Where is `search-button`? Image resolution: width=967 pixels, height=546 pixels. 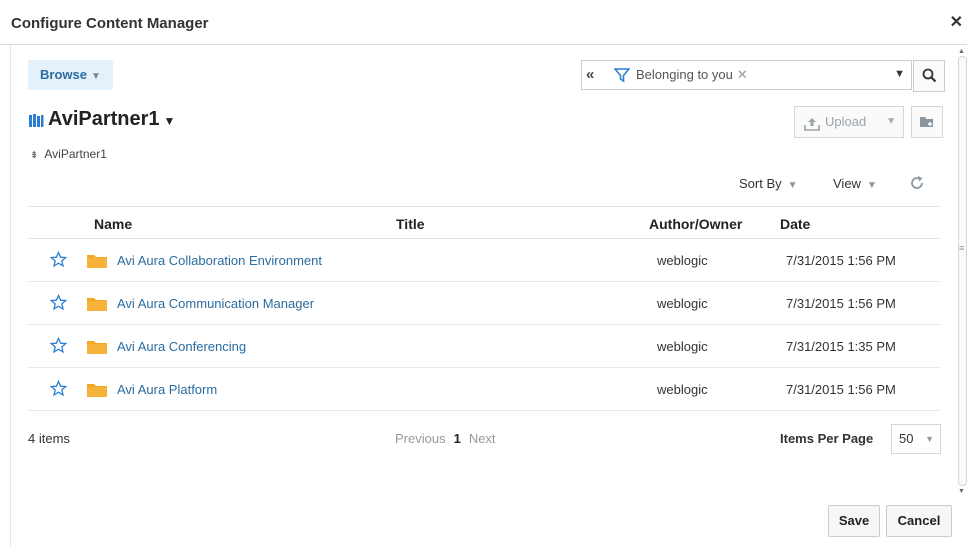 search-button is located at coordinates (929, 76).